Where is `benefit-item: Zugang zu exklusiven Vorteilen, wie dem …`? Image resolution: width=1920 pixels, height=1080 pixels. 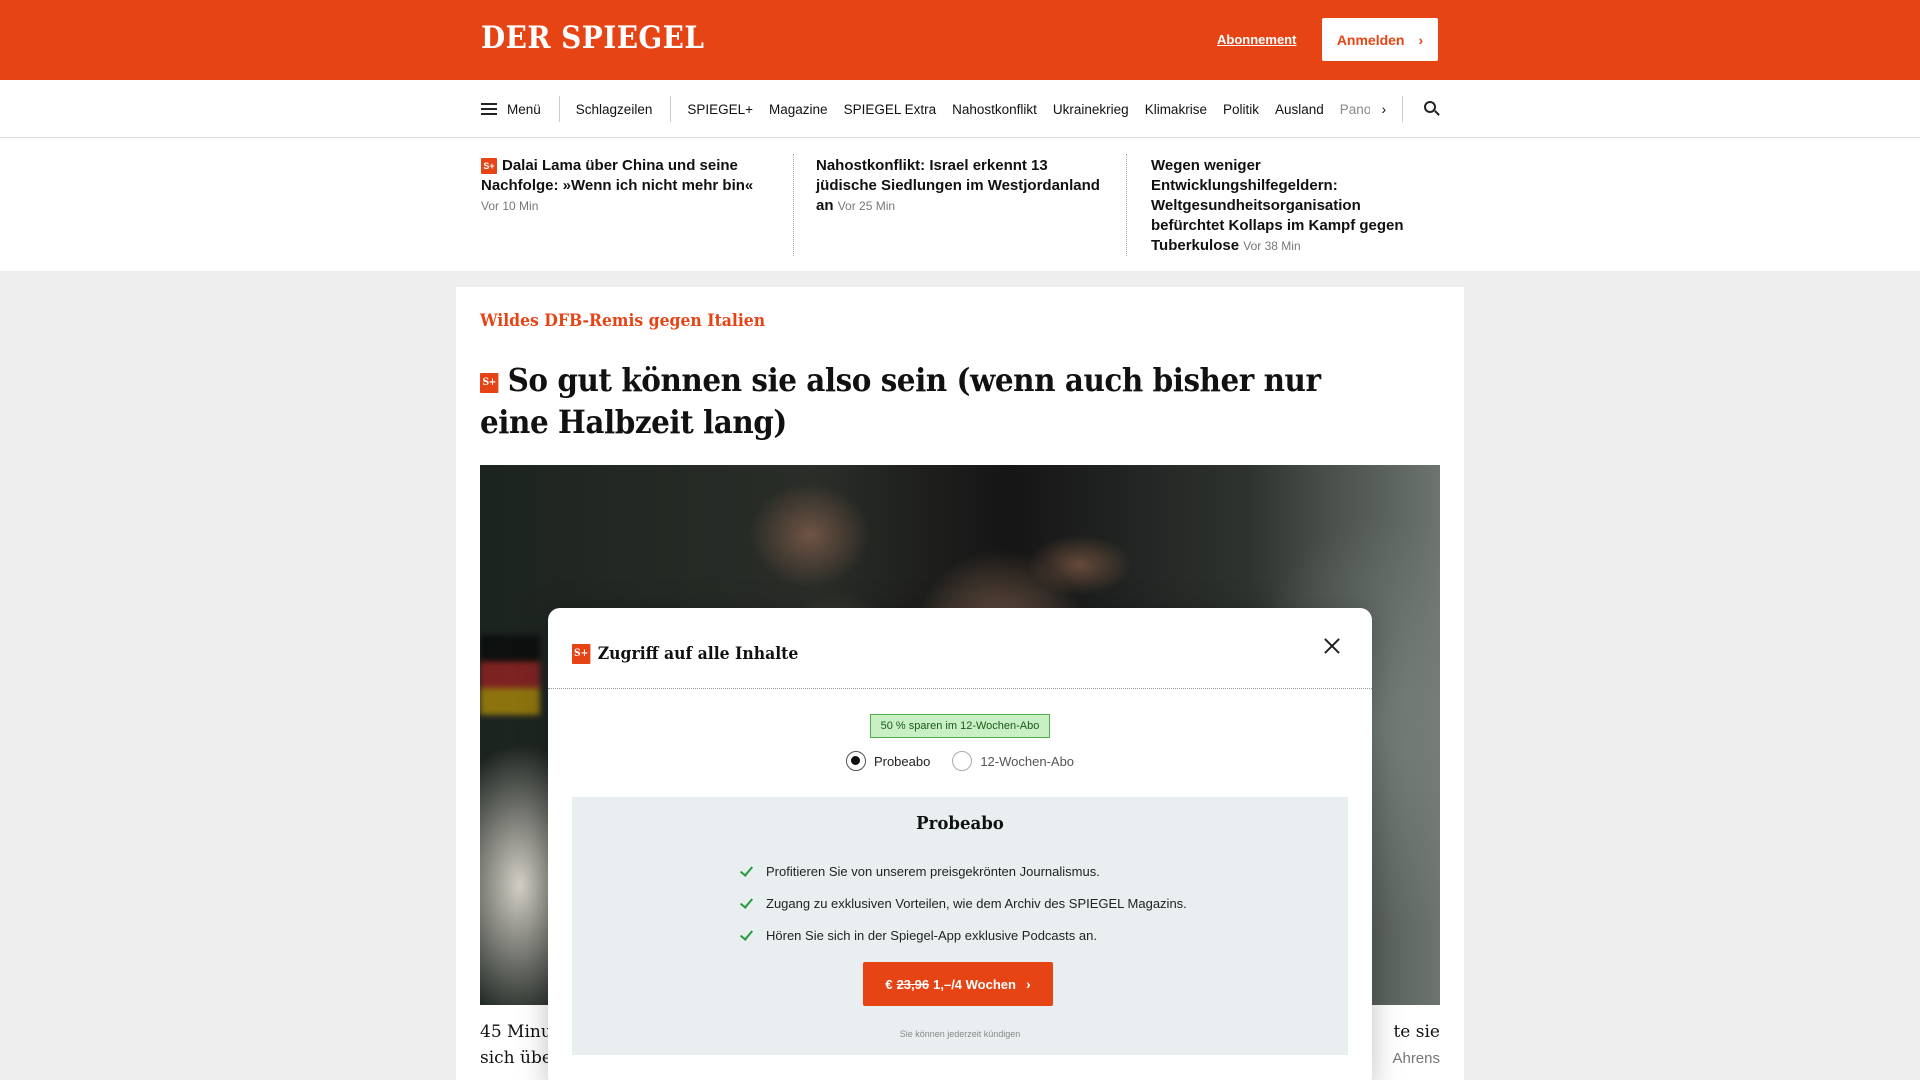
benefit-item: Zugang zu exklusiven Vorteilen, wie dem … is located at coordinates (962, 903).